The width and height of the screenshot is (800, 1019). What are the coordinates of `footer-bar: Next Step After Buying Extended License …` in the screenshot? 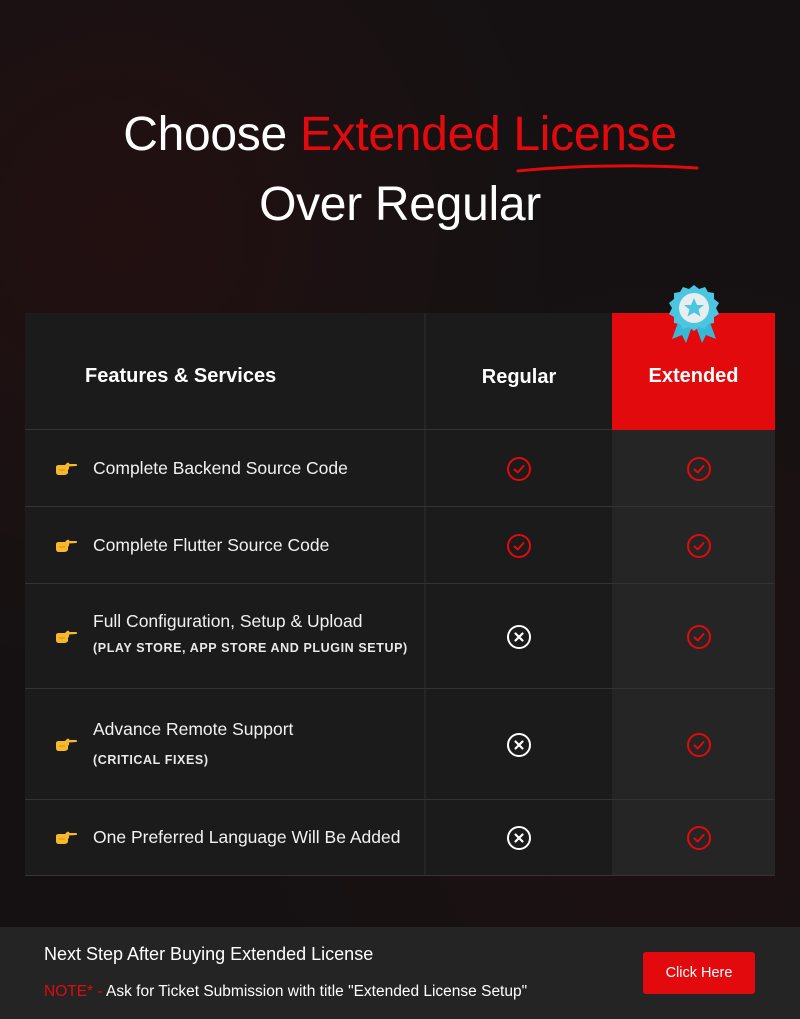 It's located at (400, 973).